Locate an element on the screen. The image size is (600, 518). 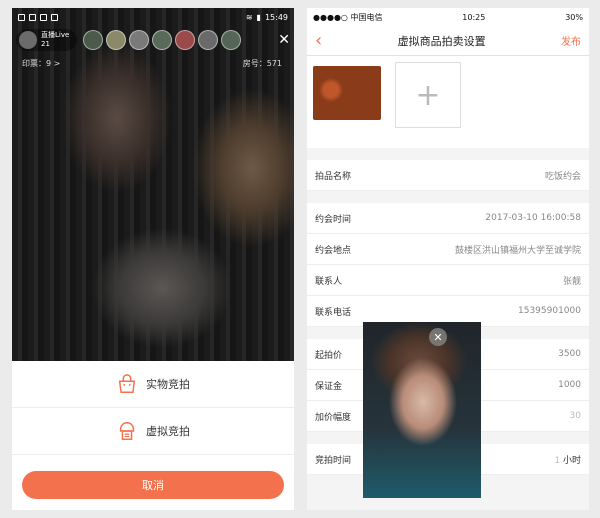
carrier: ●●●●○ 中国电信 is located at coordinates (348, 17).